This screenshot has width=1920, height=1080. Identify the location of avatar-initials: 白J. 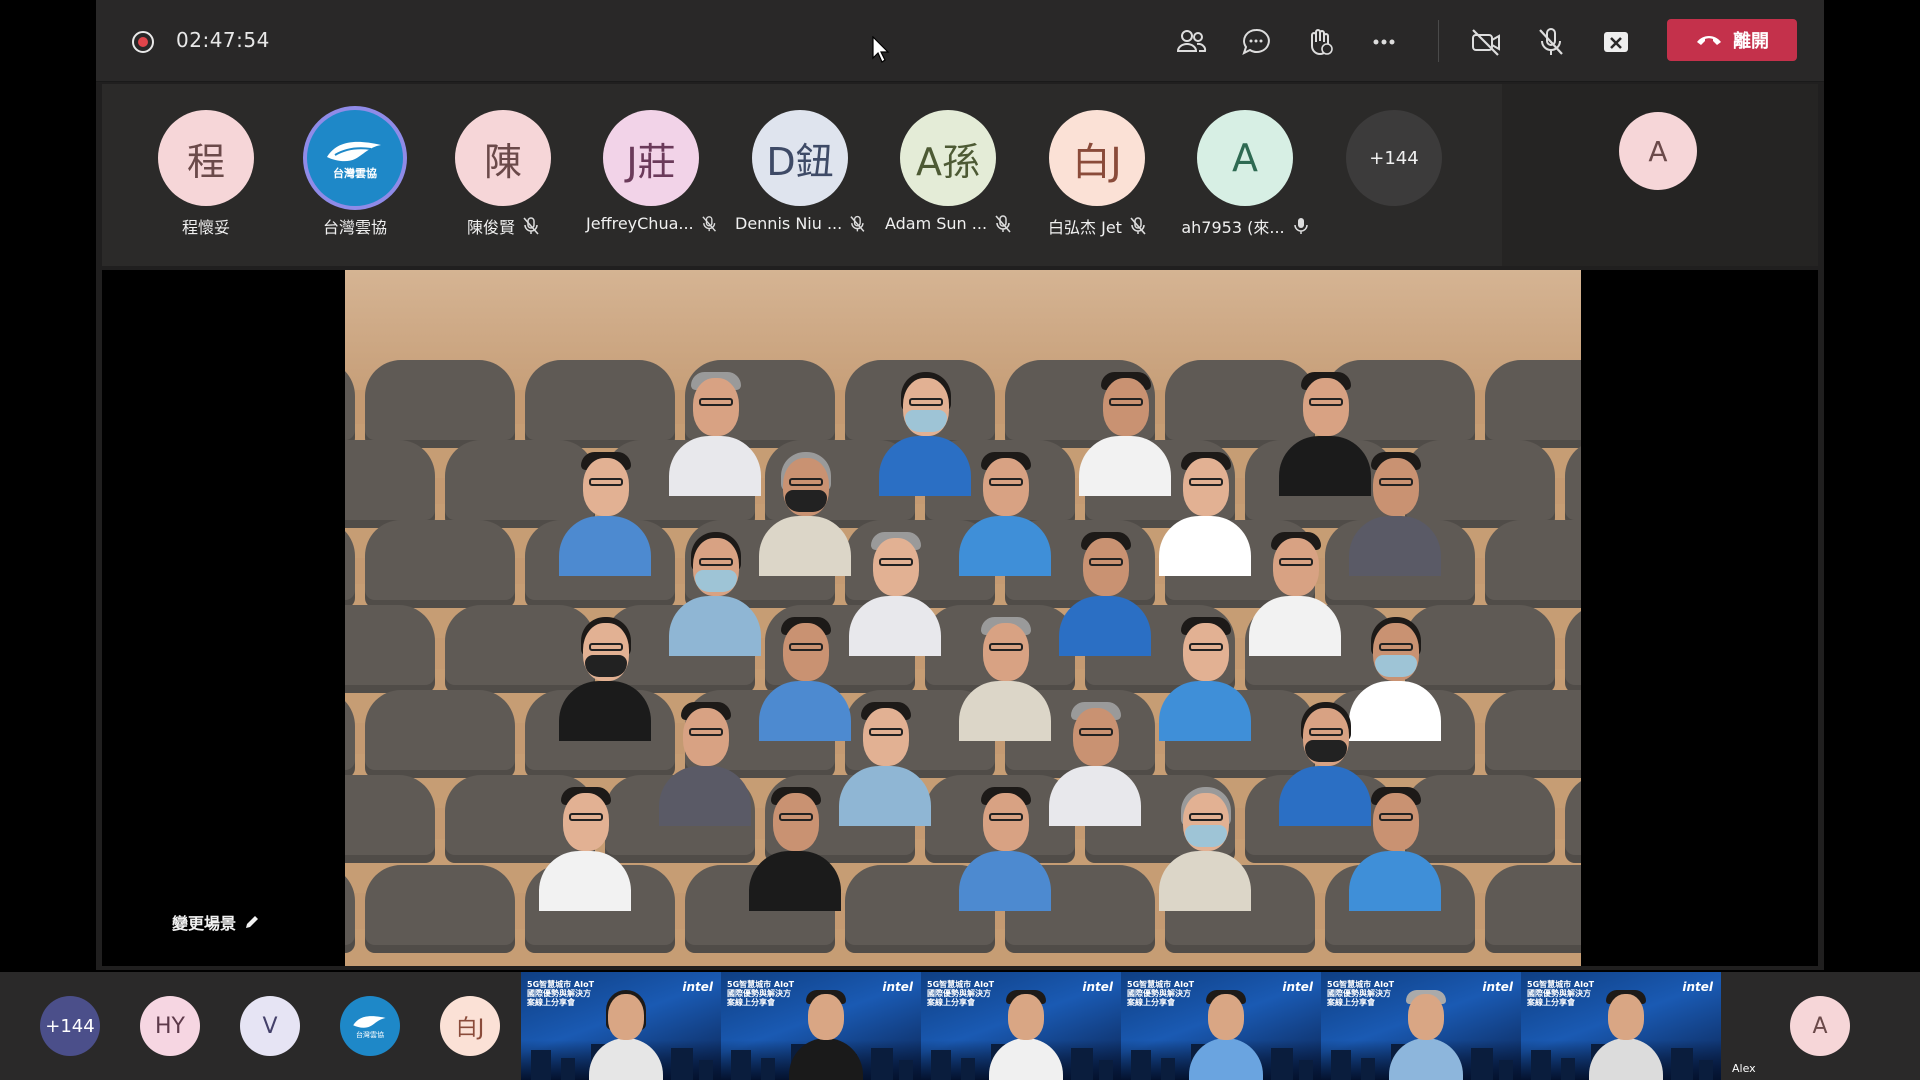
(1097, 161).